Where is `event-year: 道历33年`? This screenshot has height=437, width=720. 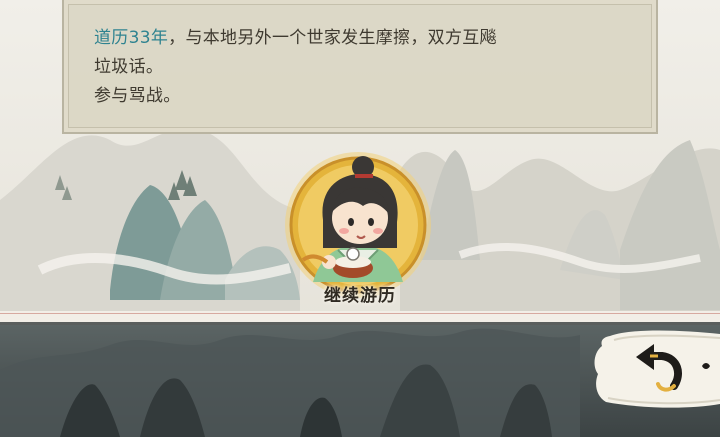 event-year: 道历33年 is located at coordinates (131, 38).